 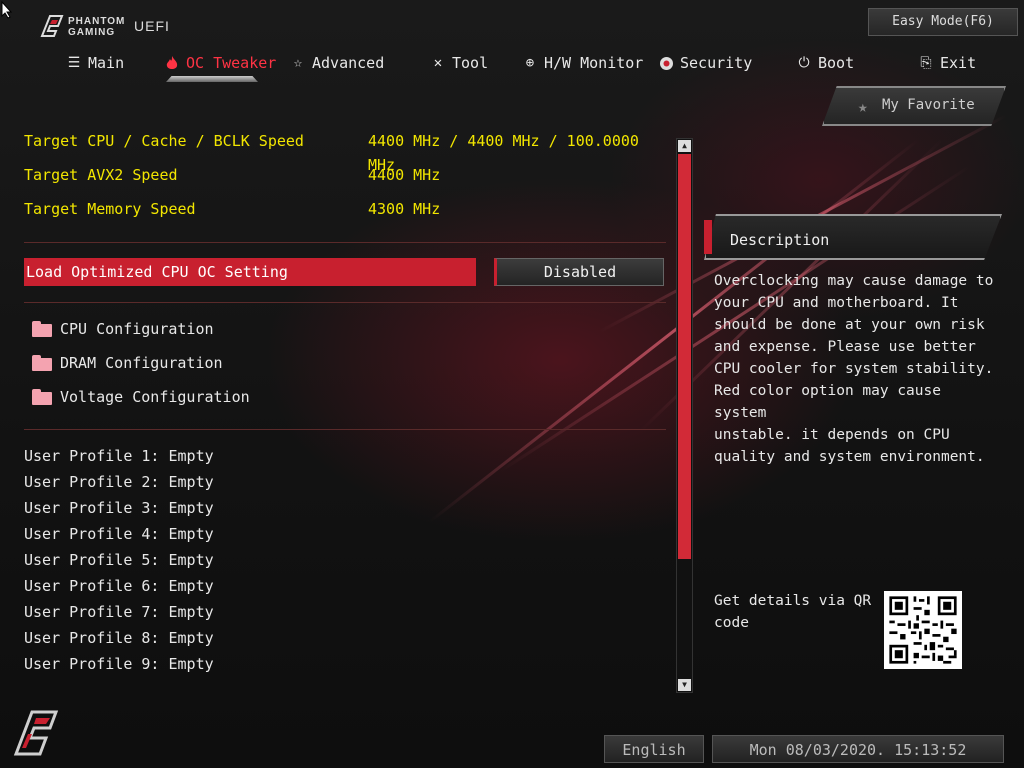 I want to click on my-favorite-button: ★ My Favorite, so click(x=914, y=106).